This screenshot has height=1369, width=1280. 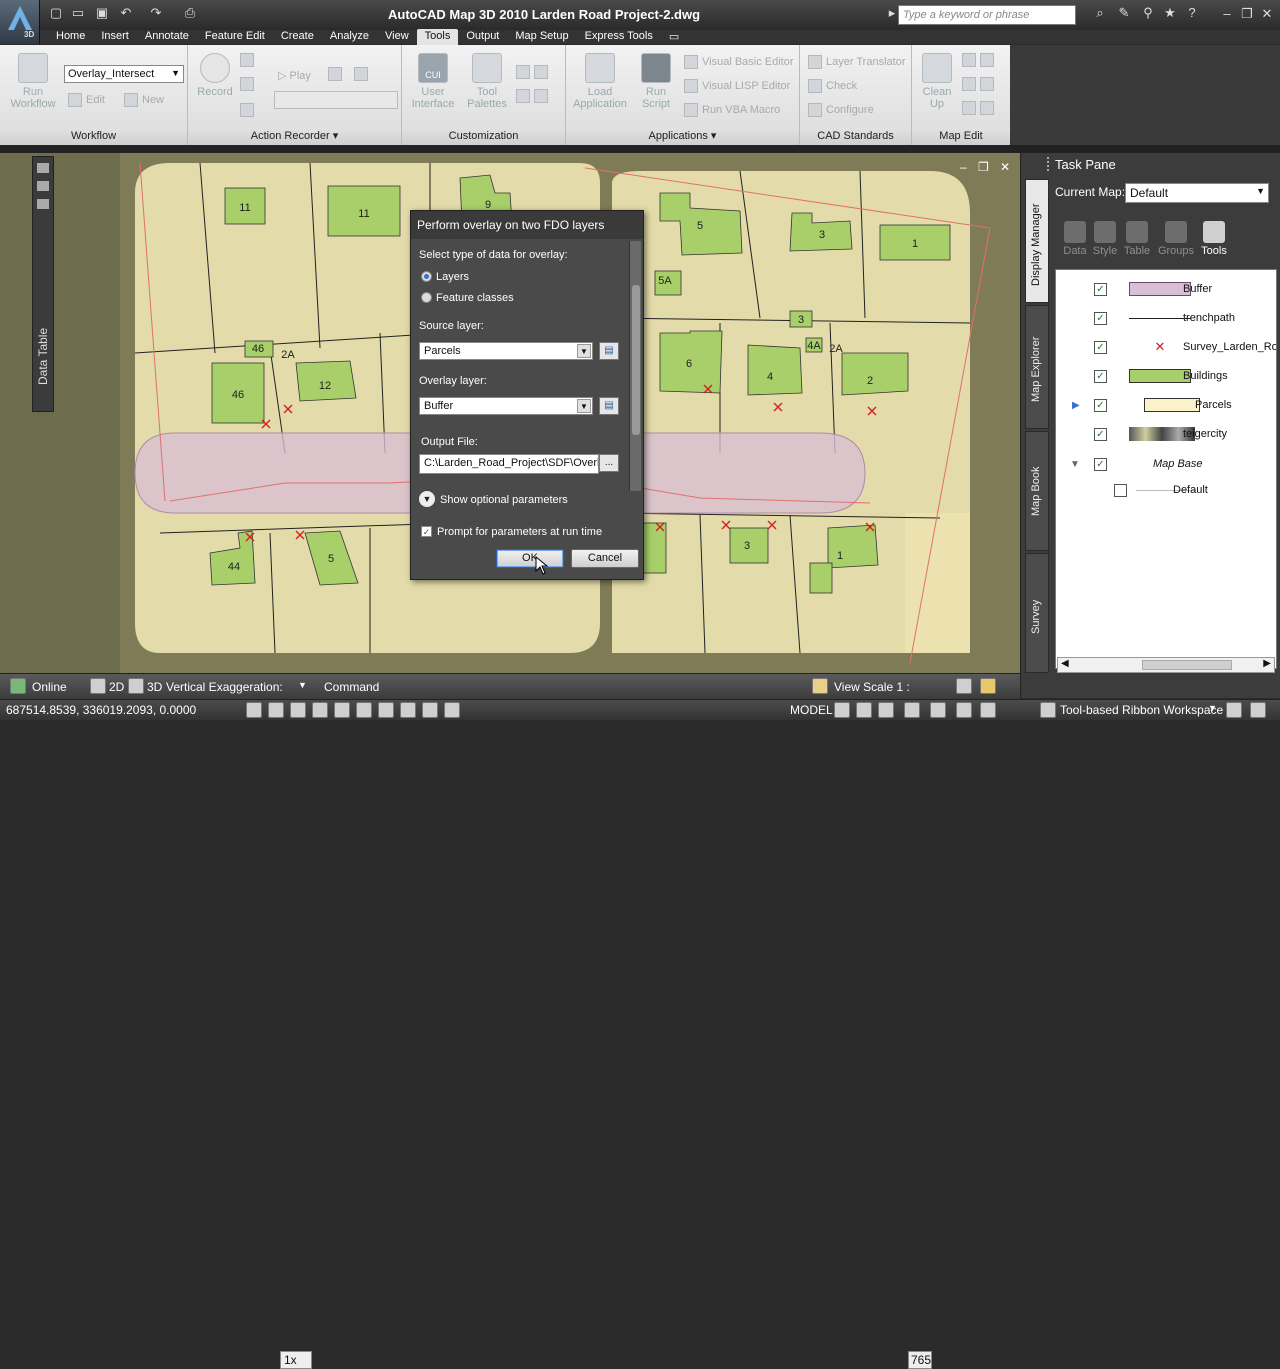 I want to click on tool-palettes-button: Tool Palettes, so click(x=487, y=81).